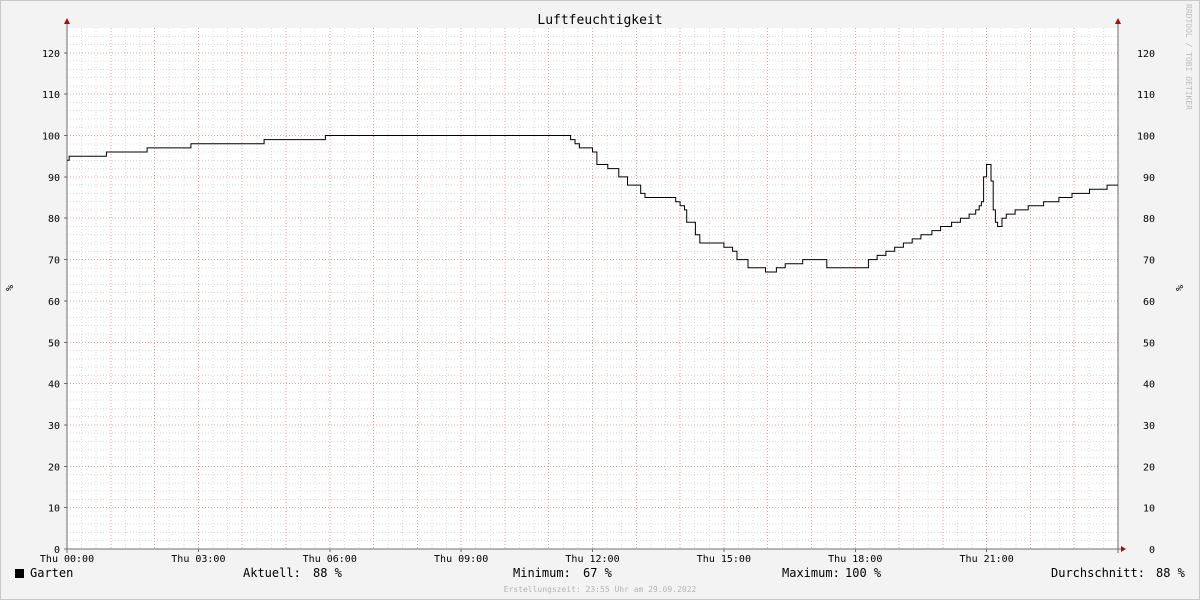  What do you see at coordinates (1149, 426) in the screenshot?
I see `y-tick-label-right: 30` at bounding box center [1149, 426].